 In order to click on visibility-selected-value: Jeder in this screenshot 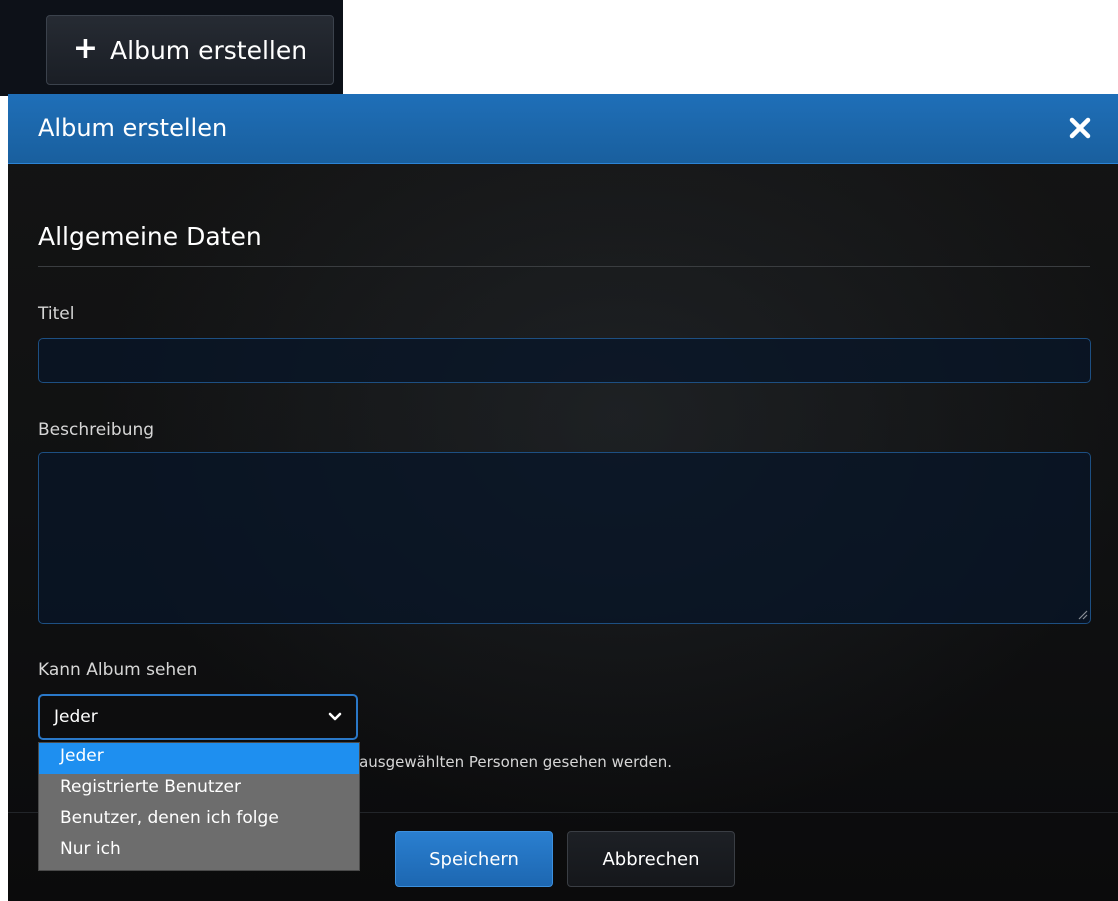, I will do `click(76, 717)`.